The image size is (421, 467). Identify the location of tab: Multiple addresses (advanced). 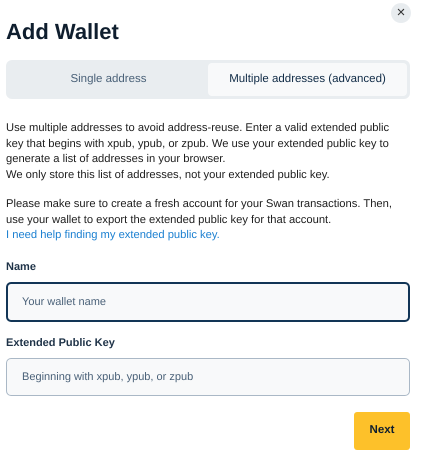
(307, 79).